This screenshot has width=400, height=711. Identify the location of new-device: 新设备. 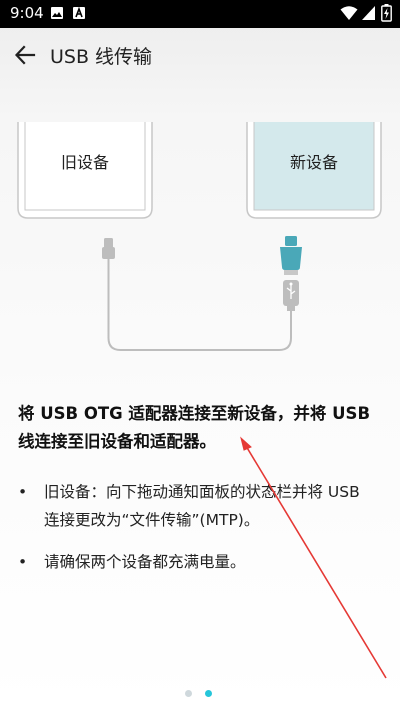
(314, 170).